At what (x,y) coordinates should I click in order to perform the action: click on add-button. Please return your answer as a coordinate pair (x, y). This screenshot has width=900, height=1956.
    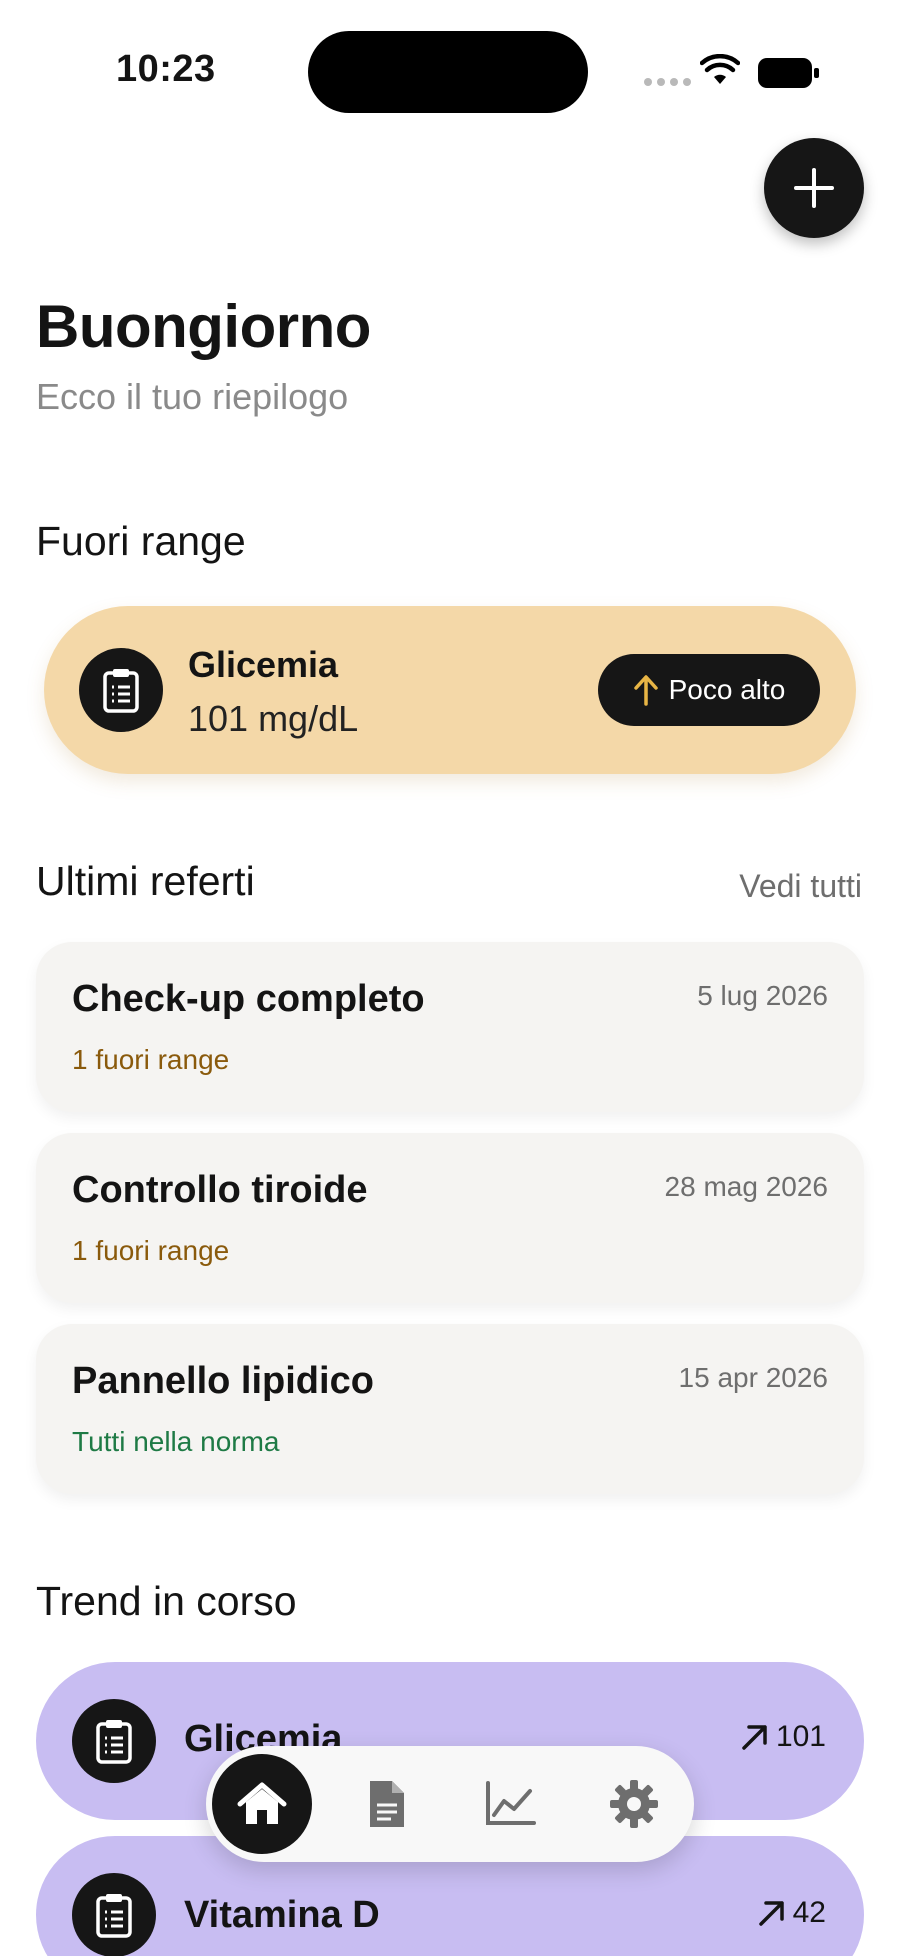
    Looking at the image, I should click on (814, 188).